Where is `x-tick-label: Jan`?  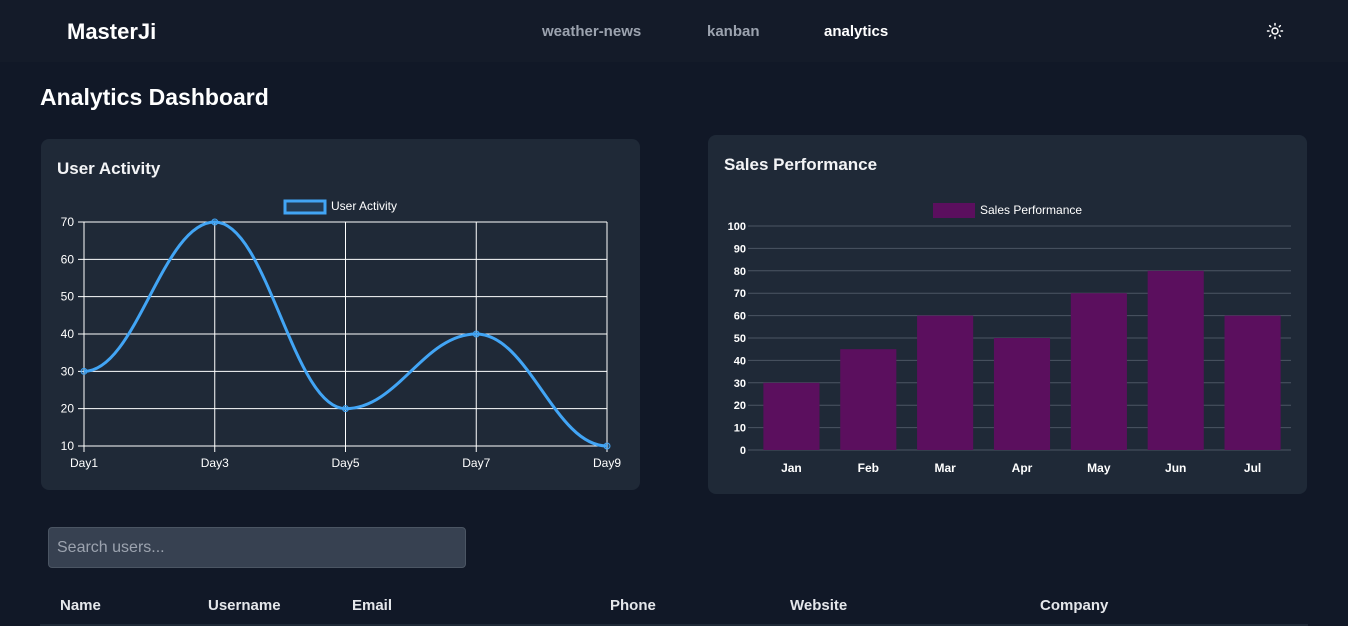
x-tick-label: Jan is located at coordinates (791, 468).